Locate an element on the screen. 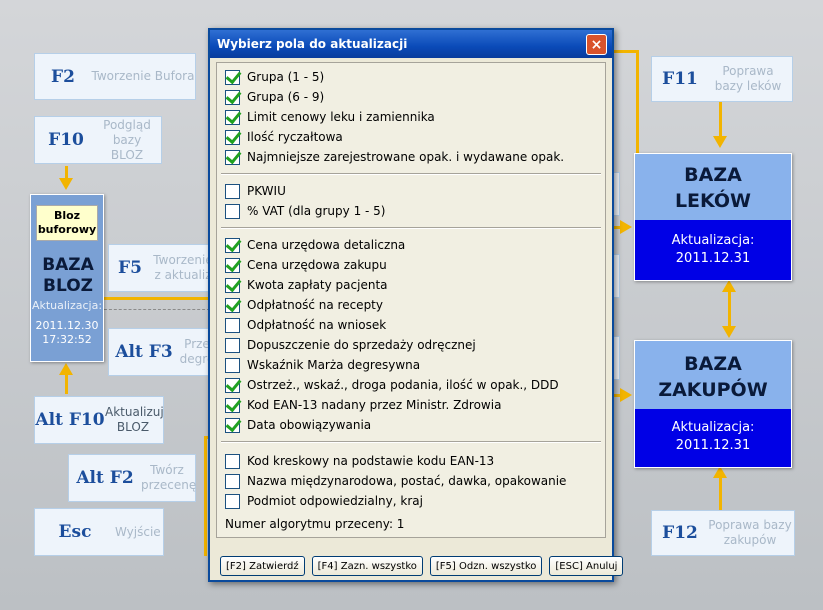 The width and height of the screenshot is (823, 610). field-checkbox-row: Cena urzędowa zakupu is located at coordinates (411, 265).